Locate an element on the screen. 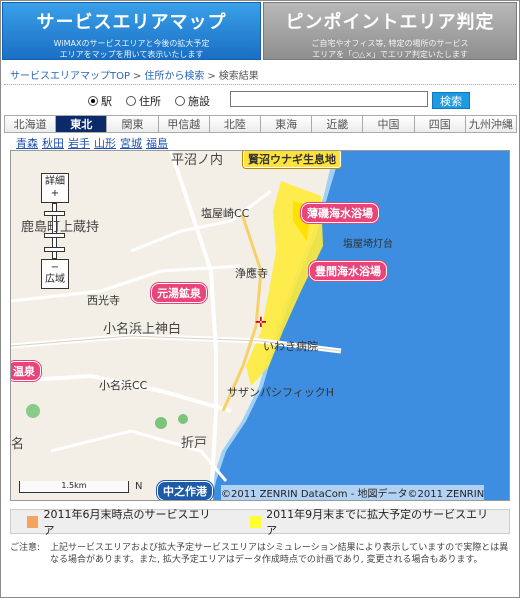 The width and height of the screenshot is (520, 598). pref-link-iwate: 岩手 is located at coordinates (79, 143).